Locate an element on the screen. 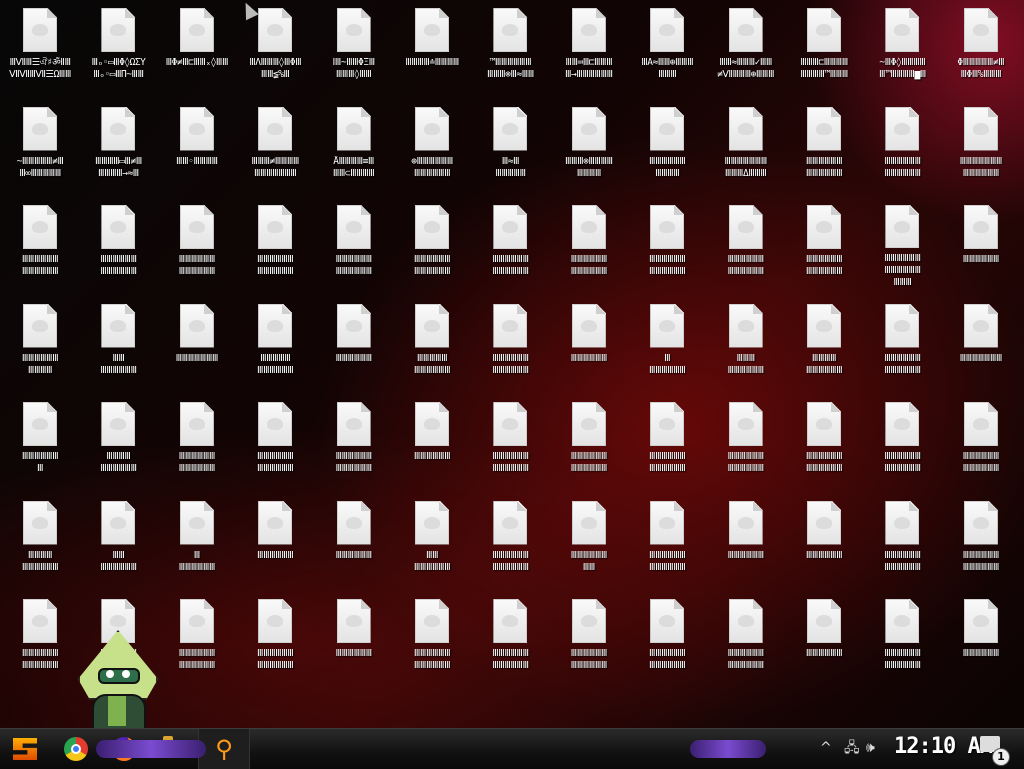  desktop-file-icon: ⅠⅢ~ⅢⅢΦΞⅢ ⅢⅢⅢ◊ⅢⅢ is located at coordinates (354, 46).